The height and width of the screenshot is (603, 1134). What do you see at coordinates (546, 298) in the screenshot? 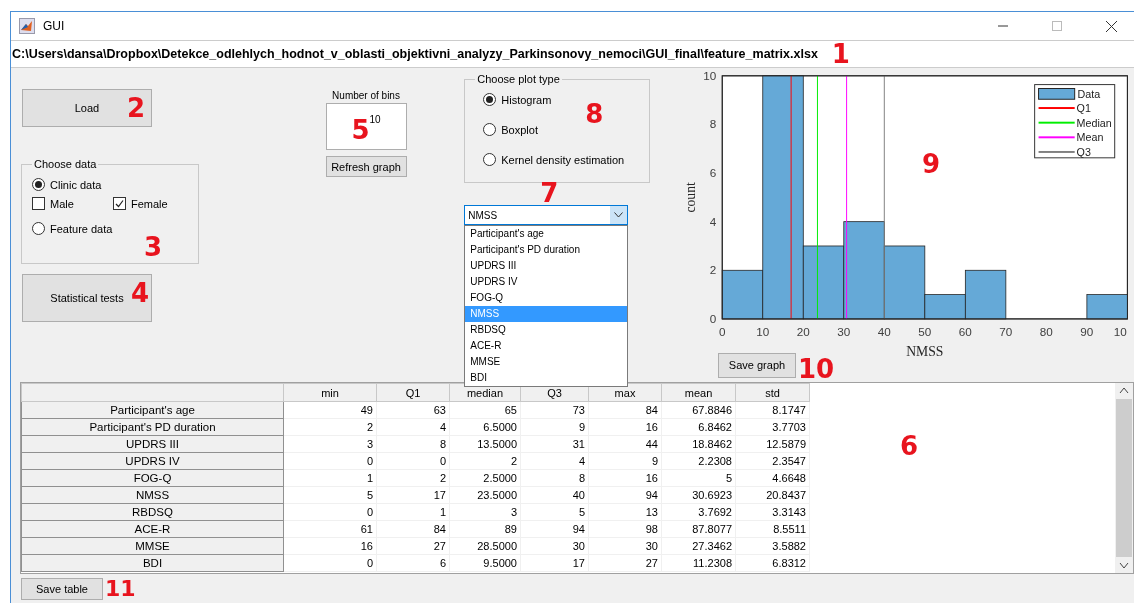
I see `dropdown-option: FOG-Q` at bounding box center [546, 298].